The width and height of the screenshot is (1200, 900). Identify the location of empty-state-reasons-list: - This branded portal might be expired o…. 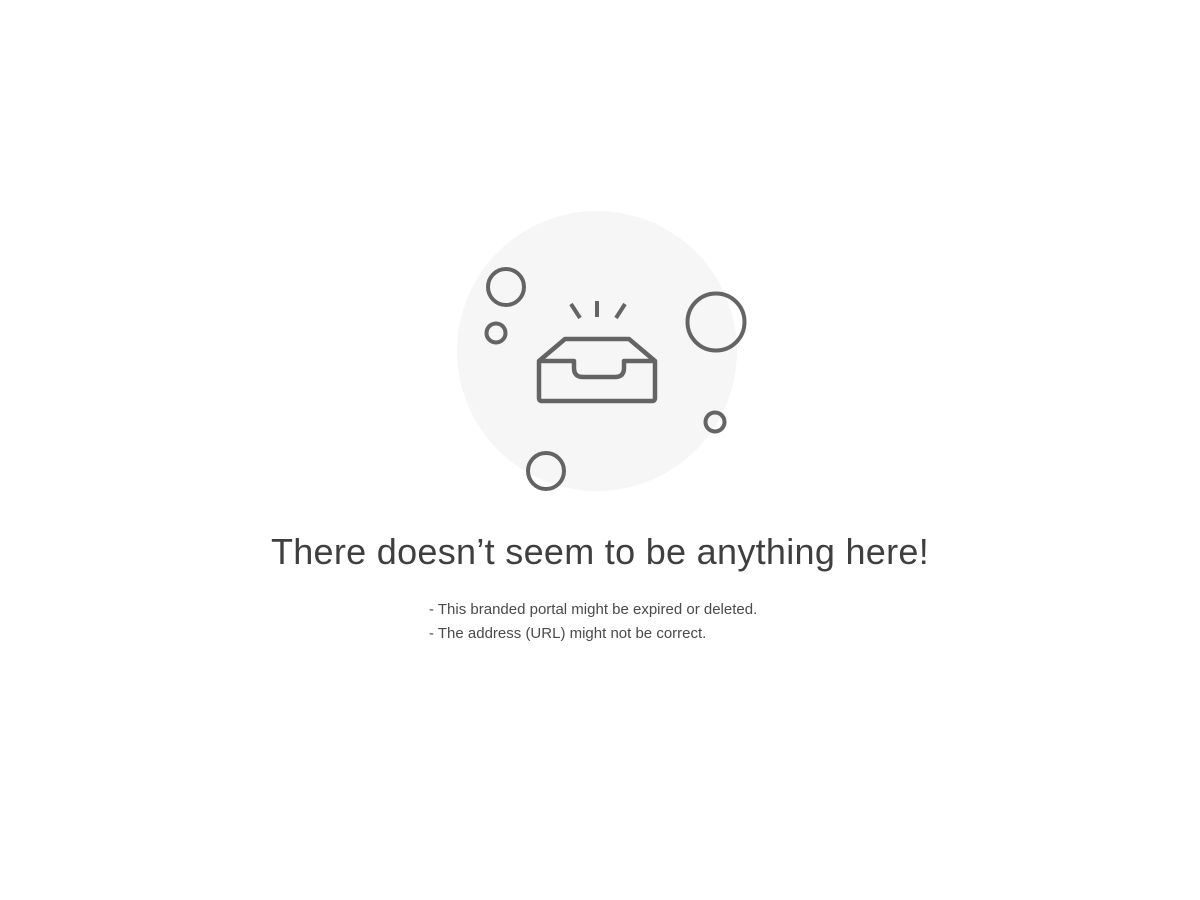
(593, 622).